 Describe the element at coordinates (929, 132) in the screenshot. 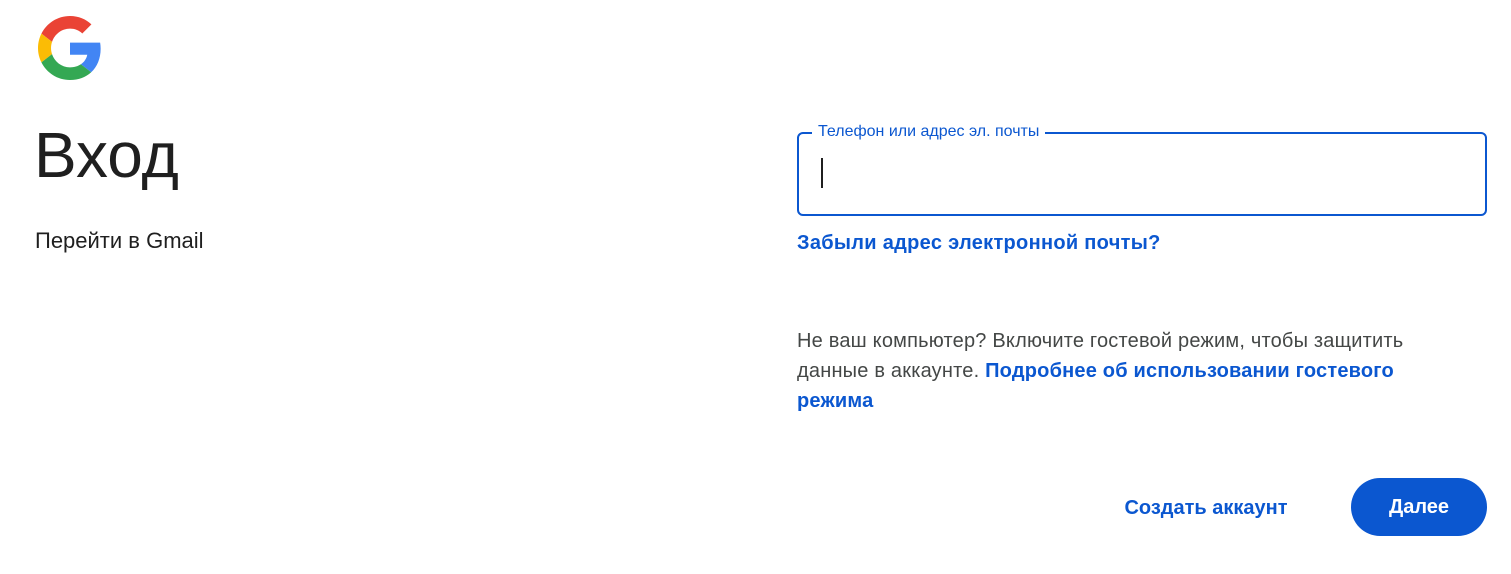

I see `email-field-label: Телефон или адрес эл. почты` at that location.